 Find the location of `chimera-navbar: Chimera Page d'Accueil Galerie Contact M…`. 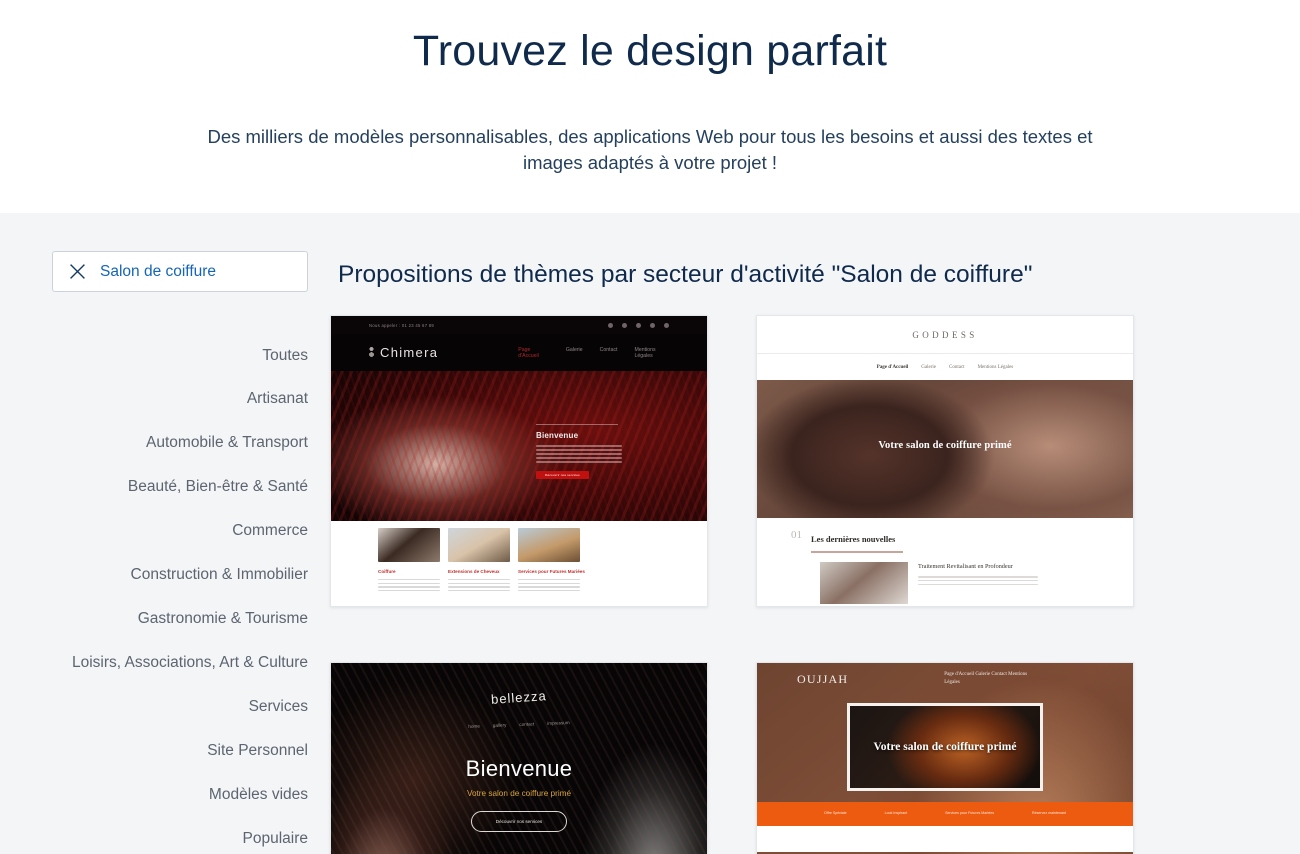

chimera-navbar: Chimera Page d'Accueil Galerie Contact M… is located at coordinates (519, 352).